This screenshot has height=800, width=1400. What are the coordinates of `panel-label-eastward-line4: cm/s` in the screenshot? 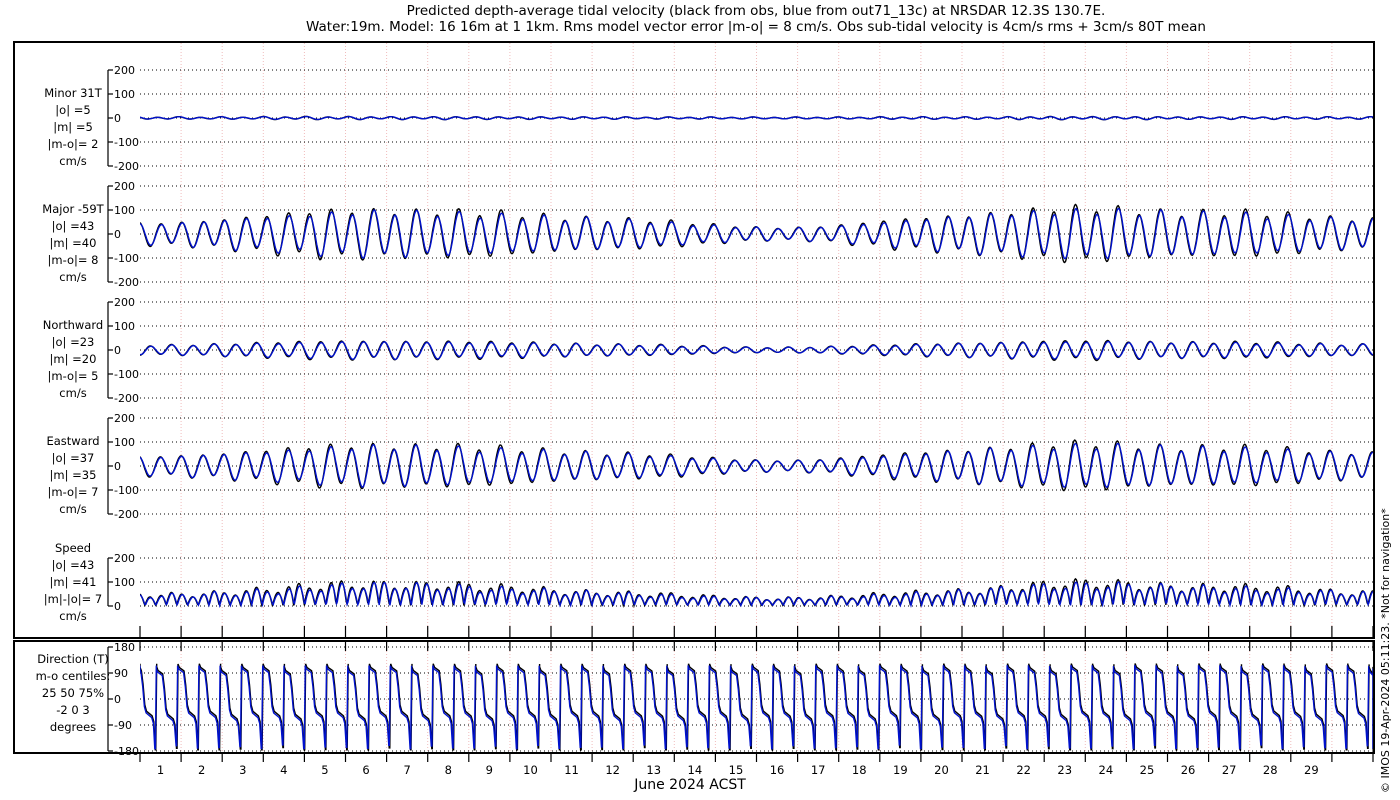 It's located at (72, 509).